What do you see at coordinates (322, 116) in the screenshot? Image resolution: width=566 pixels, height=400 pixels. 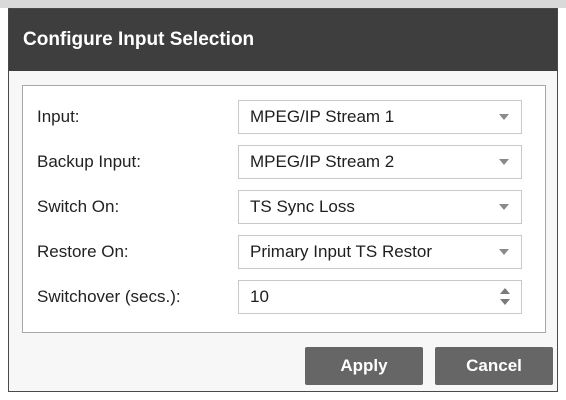 I see `input-select-value: MPEG/IP Stream 1` at bounding box center [322, 116].